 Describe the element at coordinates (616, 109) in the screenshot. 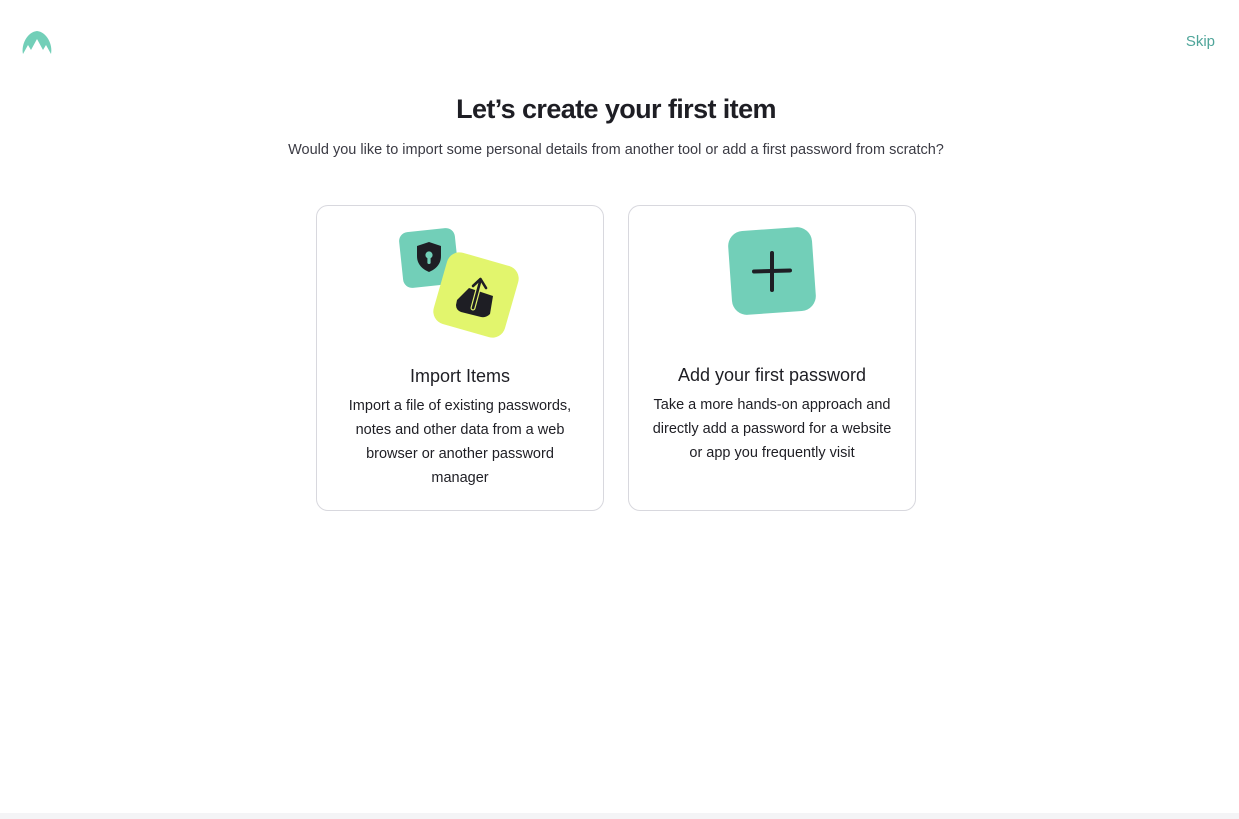

I see `page-title: Let’s create your first item` at that location.